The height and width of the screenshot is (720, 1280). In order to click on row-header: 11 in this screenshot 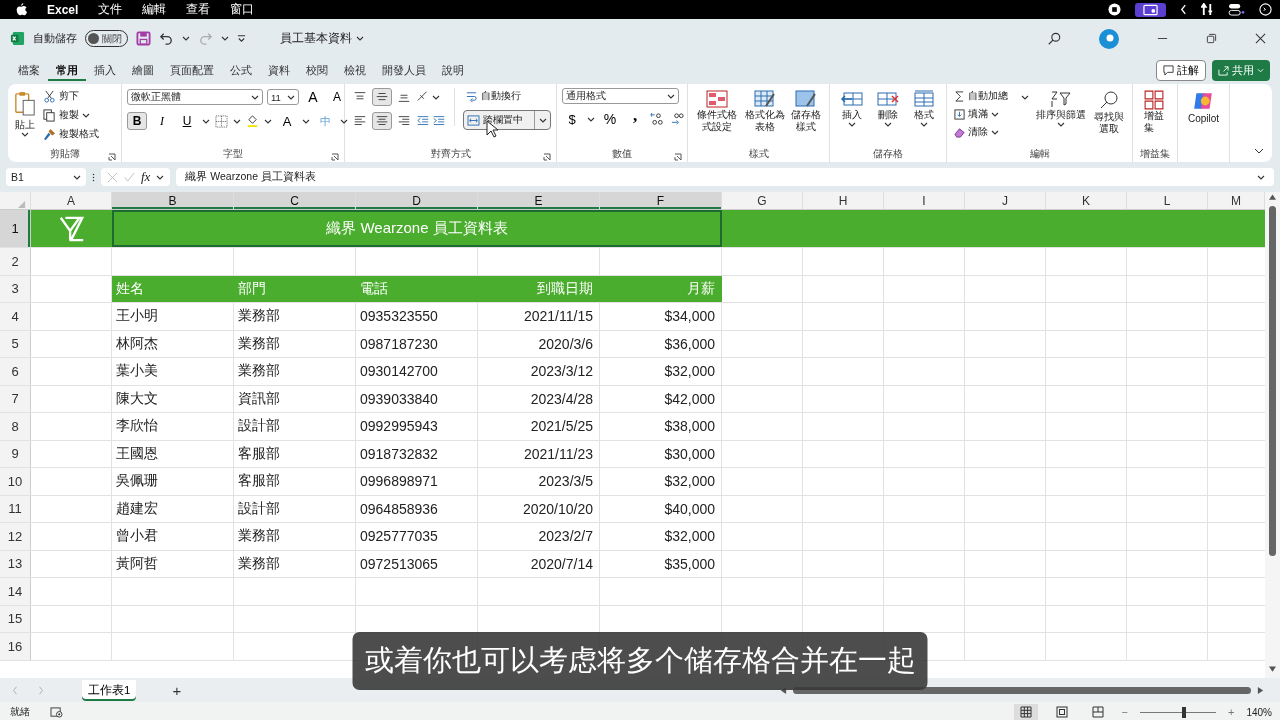, I will do `click(15, 508)`.